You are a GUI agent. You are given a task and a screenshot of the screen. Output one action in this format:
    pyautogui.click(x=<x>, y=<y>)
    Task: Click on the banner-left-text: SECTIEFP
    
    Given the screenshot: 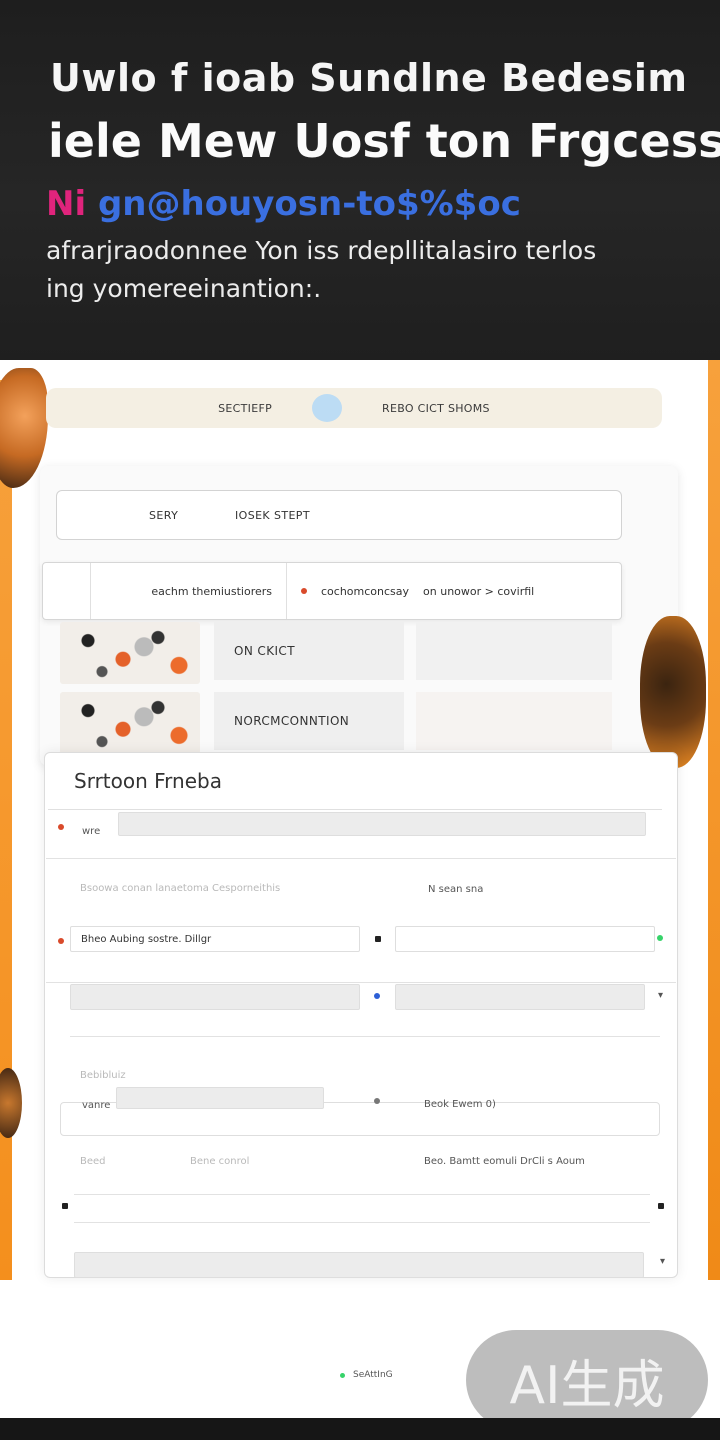 What is the action you would take?
    pyautogui.click(x=245, y=408)
    